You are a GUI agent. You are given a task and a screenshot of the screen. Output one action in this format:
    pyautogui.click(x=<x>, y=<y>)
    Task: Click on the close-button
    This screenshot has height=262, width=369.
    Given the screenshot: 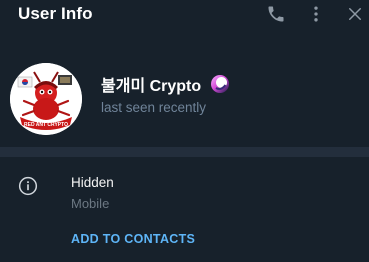 What is the action you would take?
    pyautogui.click(x=355, y=14)
    